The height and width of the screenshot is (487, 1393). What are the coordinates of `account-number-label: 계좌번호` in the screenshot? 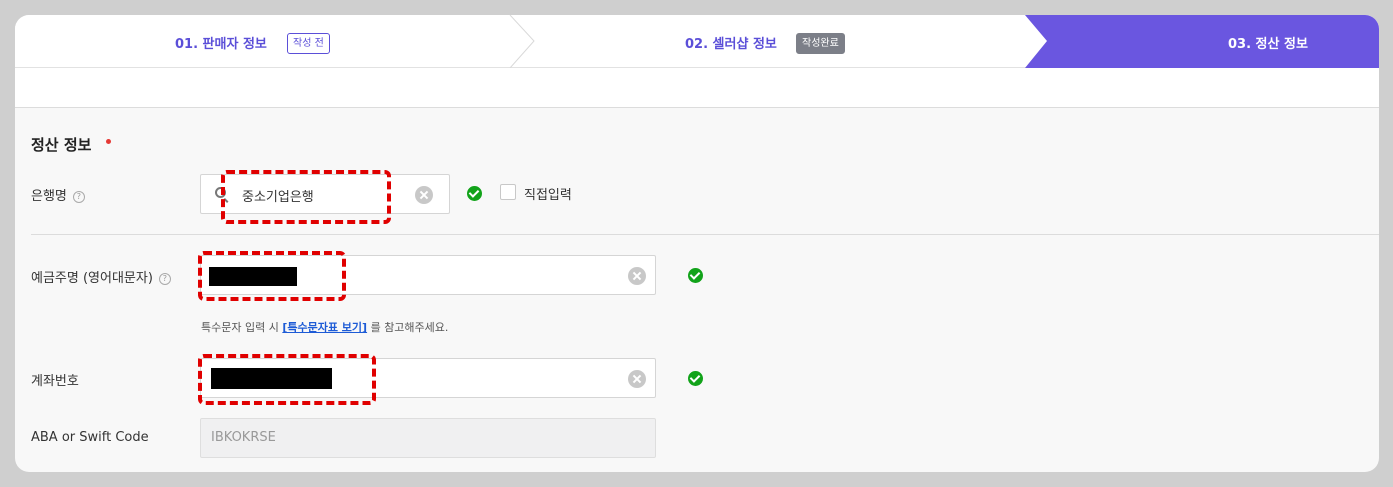 It's located at (55, 381).